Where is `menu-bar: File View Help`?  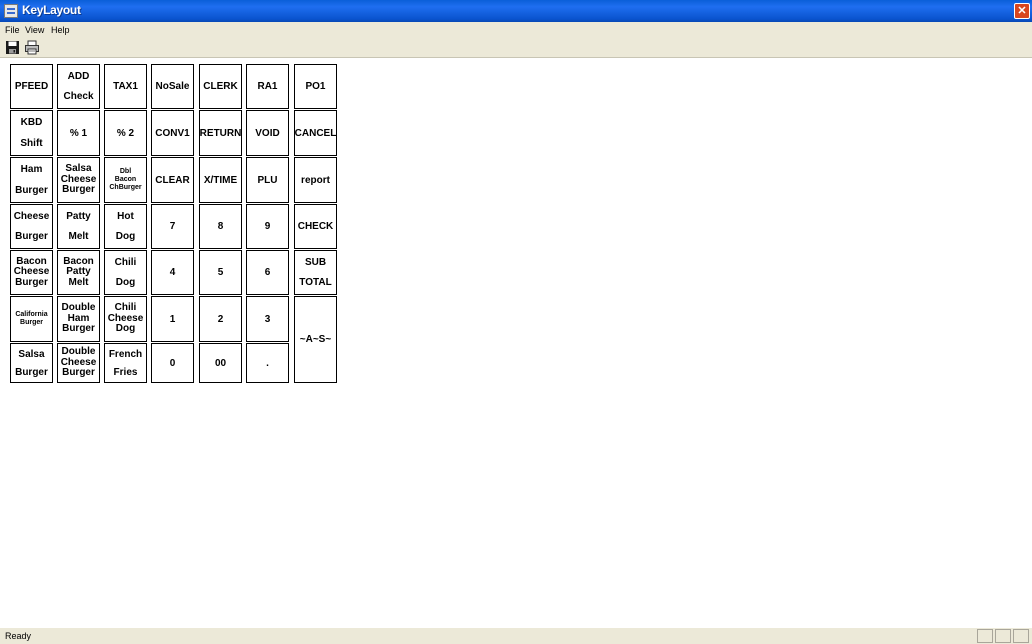
menu-bar: File View Help is located at coordinates (516, 30).